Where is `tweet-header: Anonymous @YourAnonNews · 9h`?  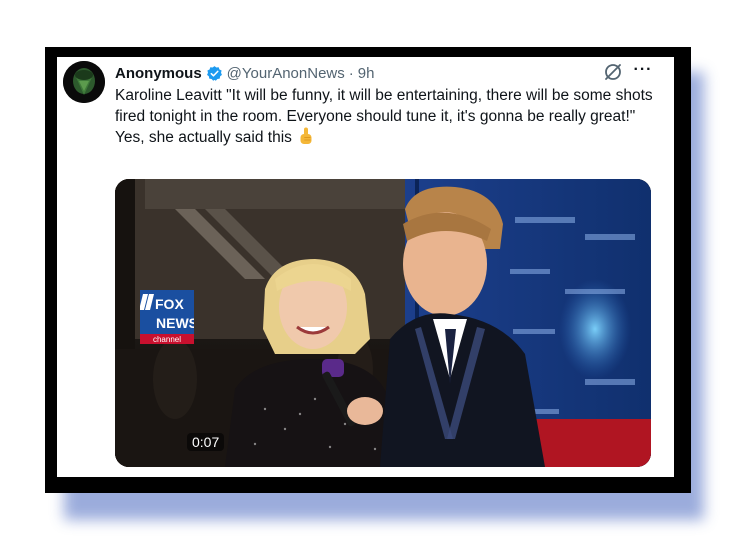 tweet-header: Anonymous @YourAnonNews · 9h is located at coordinates (244, 73).